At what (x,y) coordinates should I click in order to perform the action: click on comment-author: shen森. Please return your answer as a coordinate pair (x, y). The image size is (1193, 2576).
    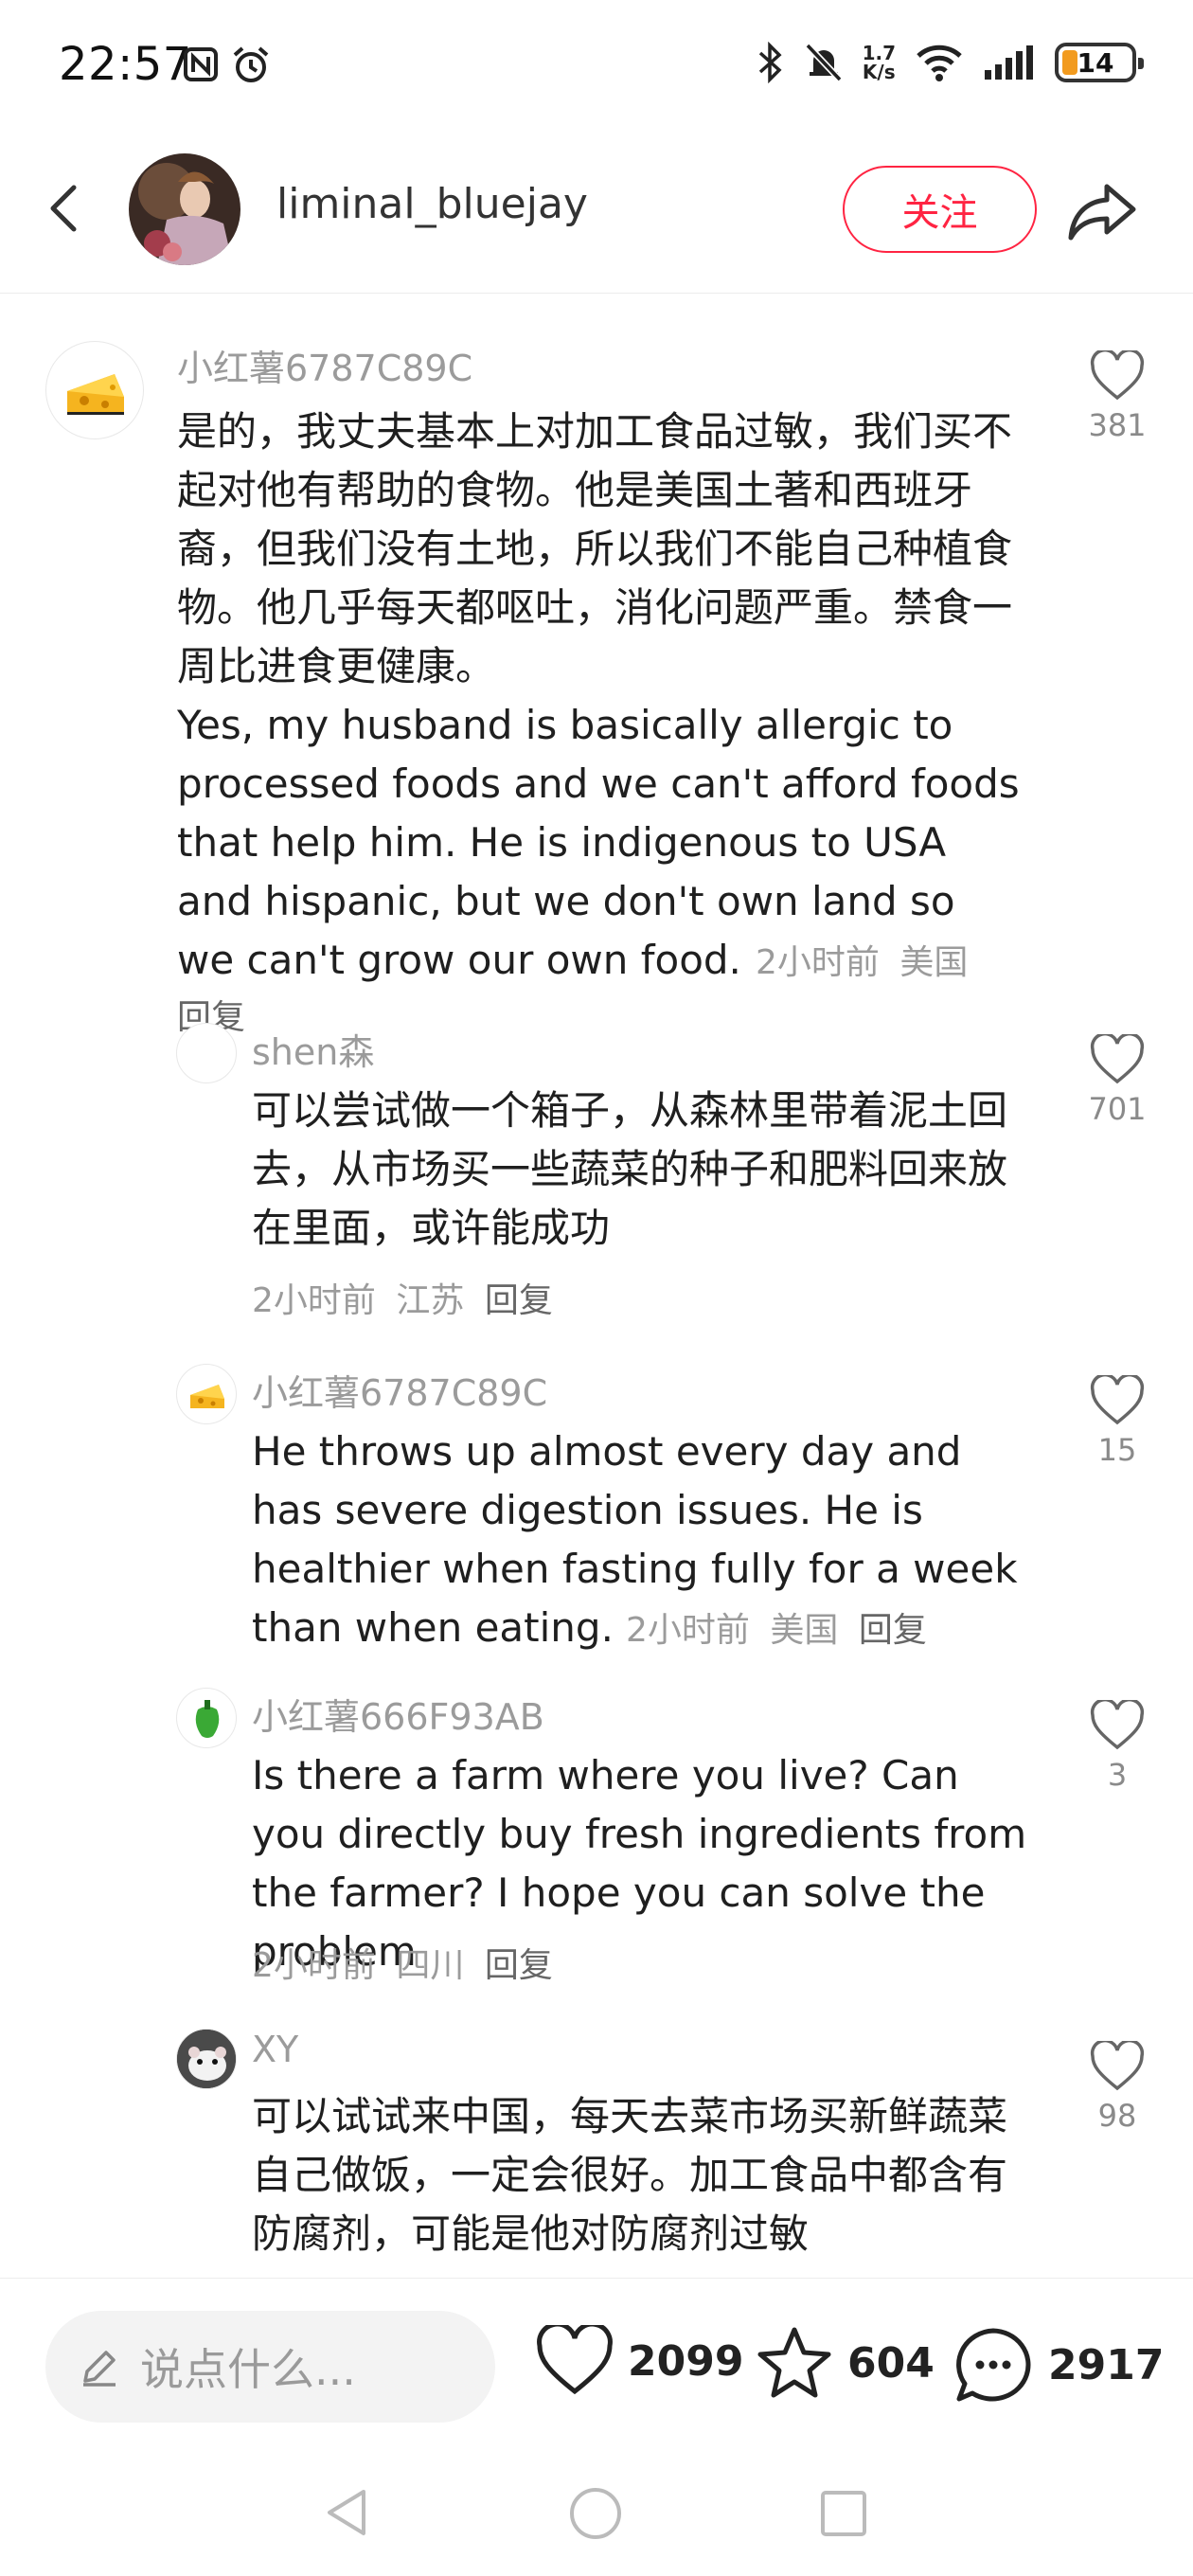
    Looking at the image, I should click on (313, 1049).